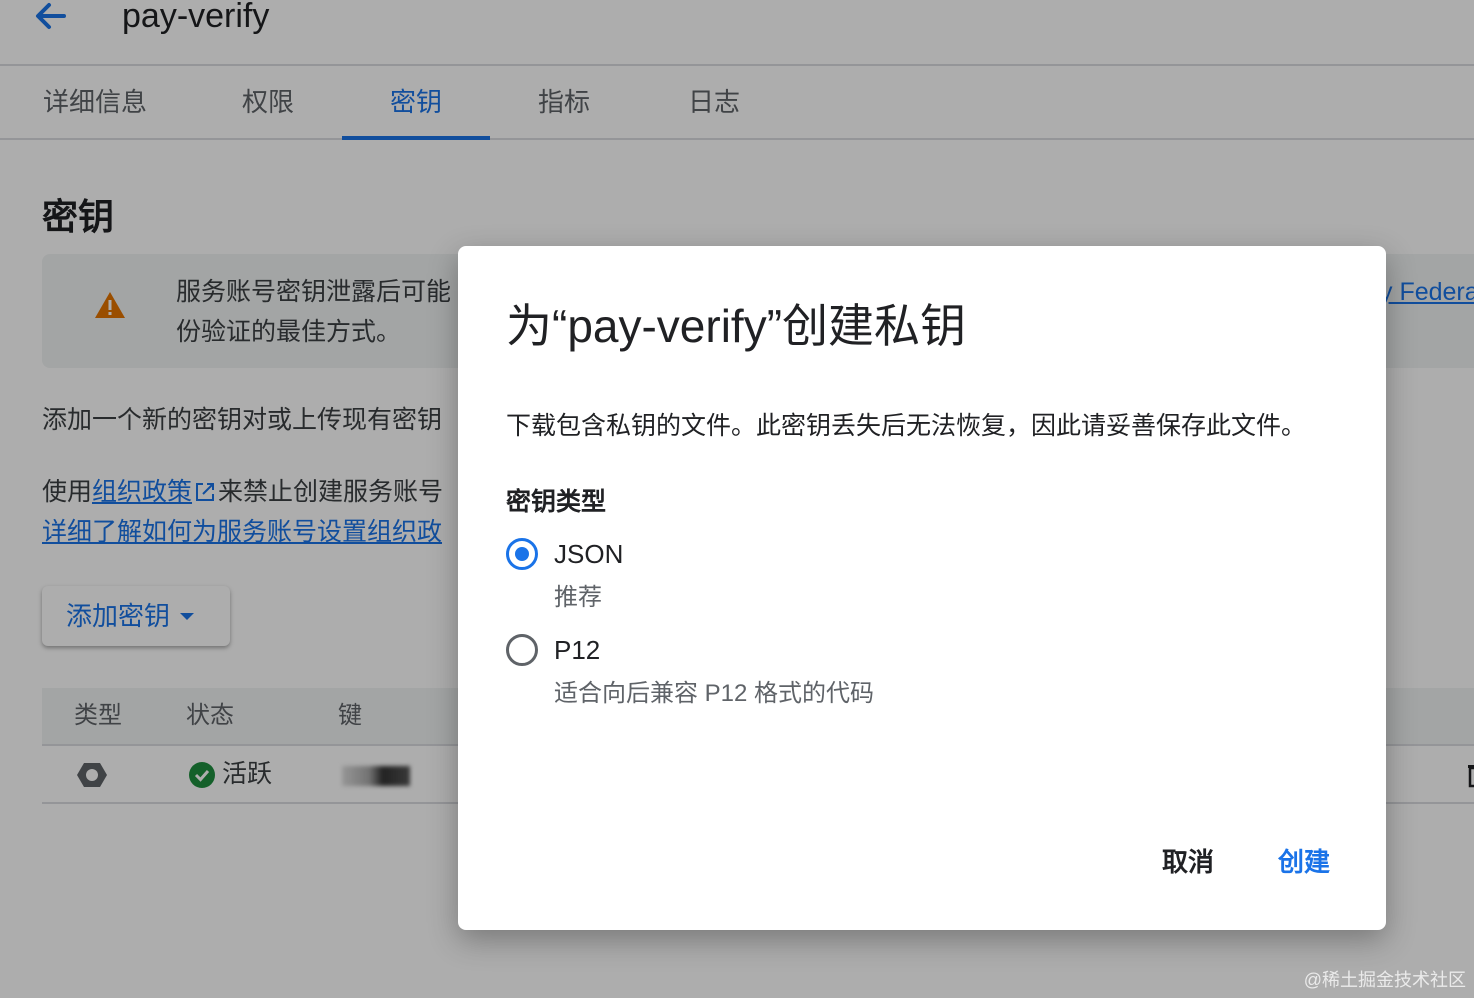 Image resolution: width=1474 pixels, height=998 pixels. What do you see at coordinates (522, 554) in the screenshot?
I see `radio-json` at bounding box center [522, 554].